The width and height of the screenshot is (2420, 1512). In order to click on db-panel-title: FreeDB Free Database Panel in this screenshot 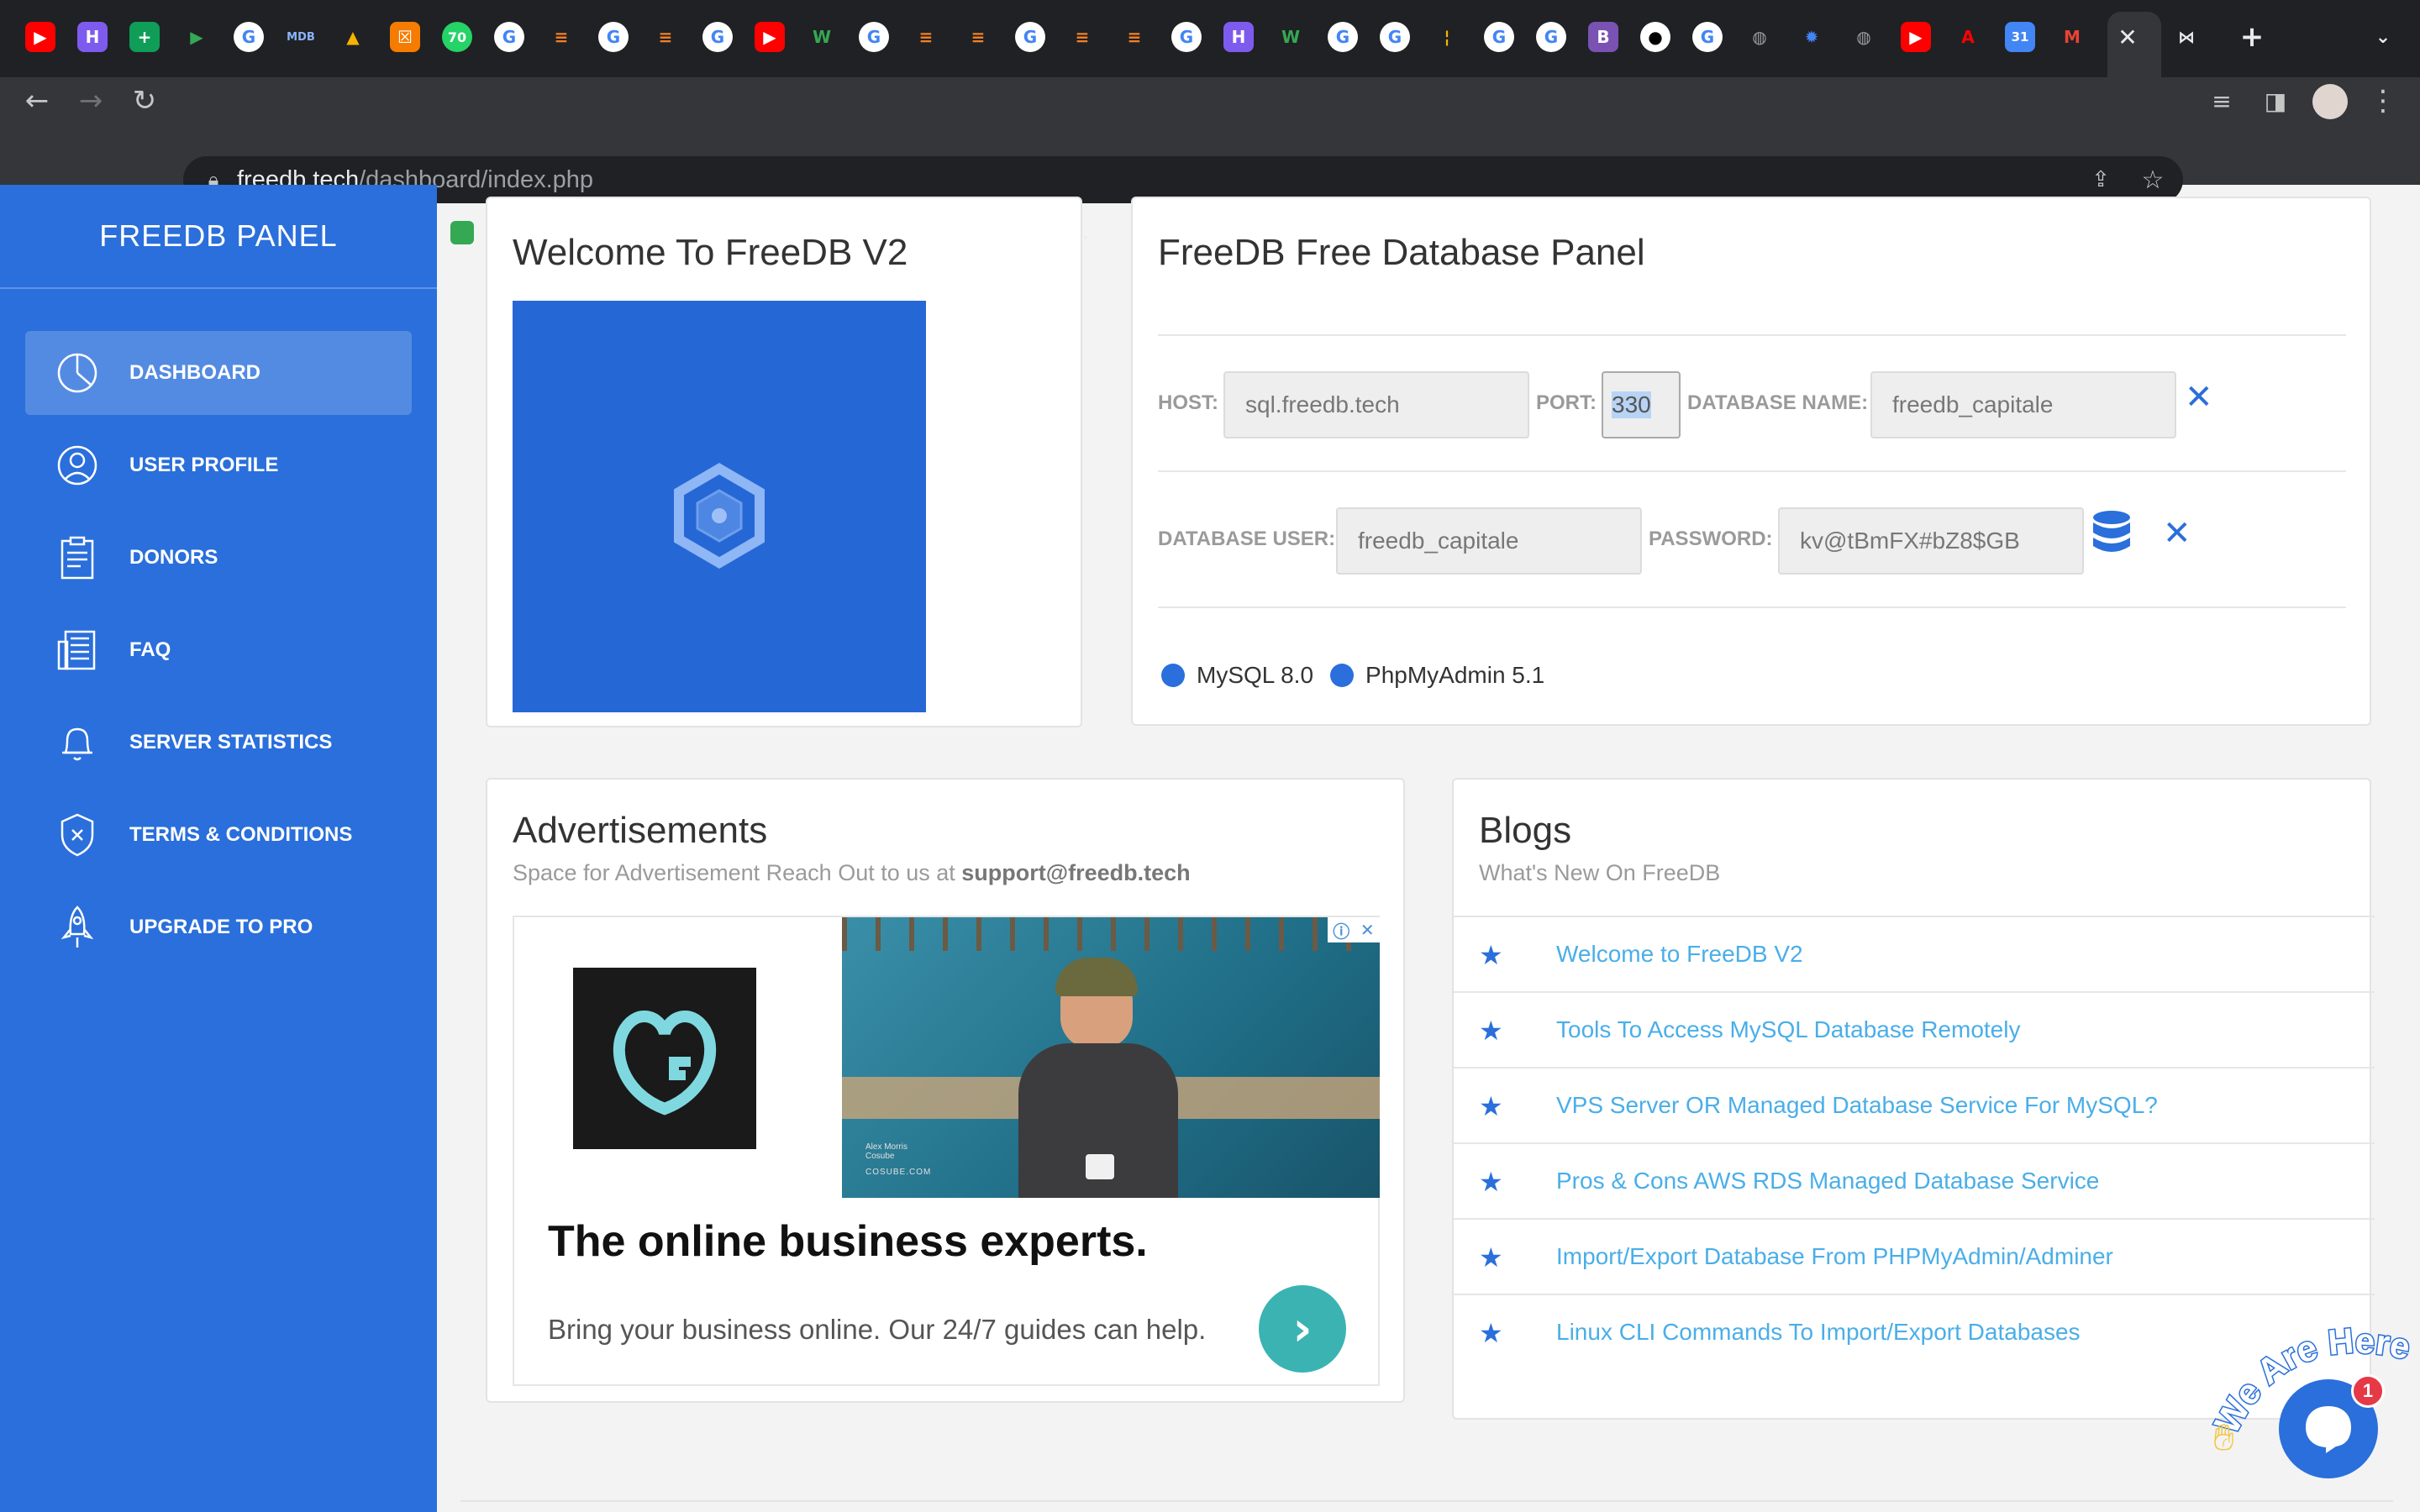, I will do `click(1402, 252)`.